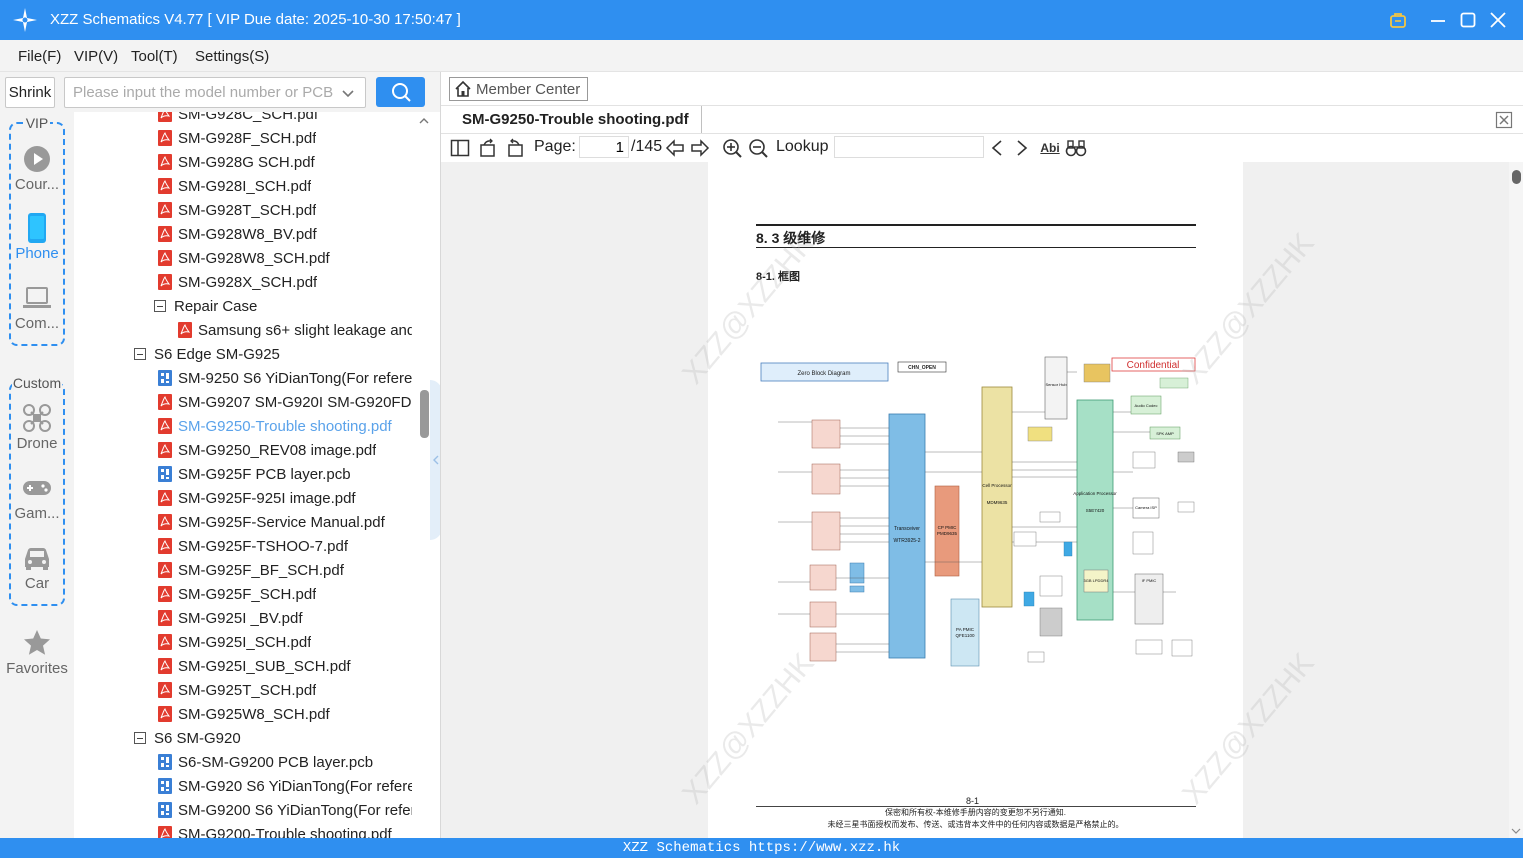 This screenshot has width=1523, height=858. Describe the element at coordinates (1504, 120) in the screenshot. I see `close-tab-icon` at that location.